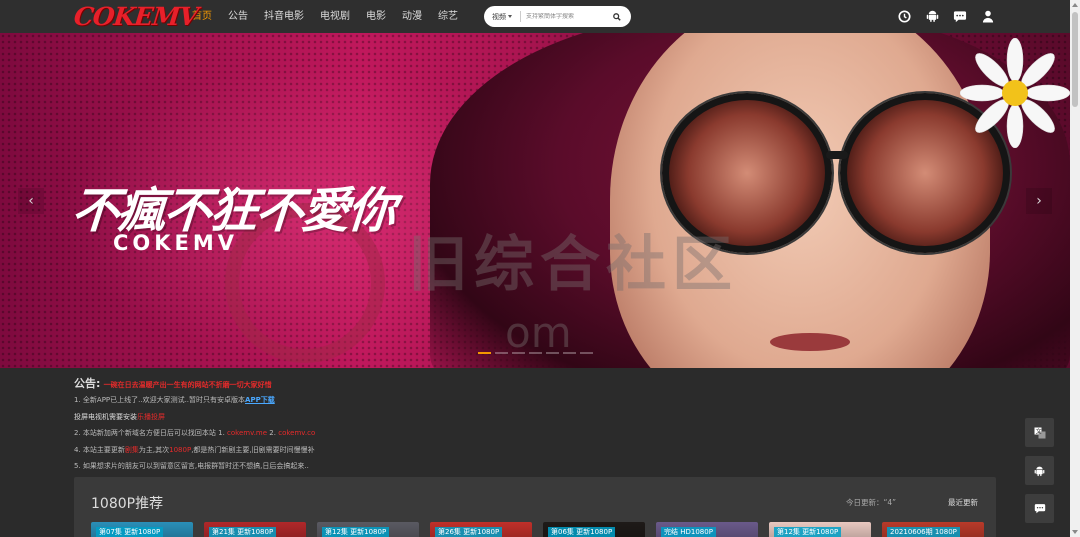 The width and height of the screenshot is (1080, 537). I want to click on daisy-flower-icon, so click(1015, 93).